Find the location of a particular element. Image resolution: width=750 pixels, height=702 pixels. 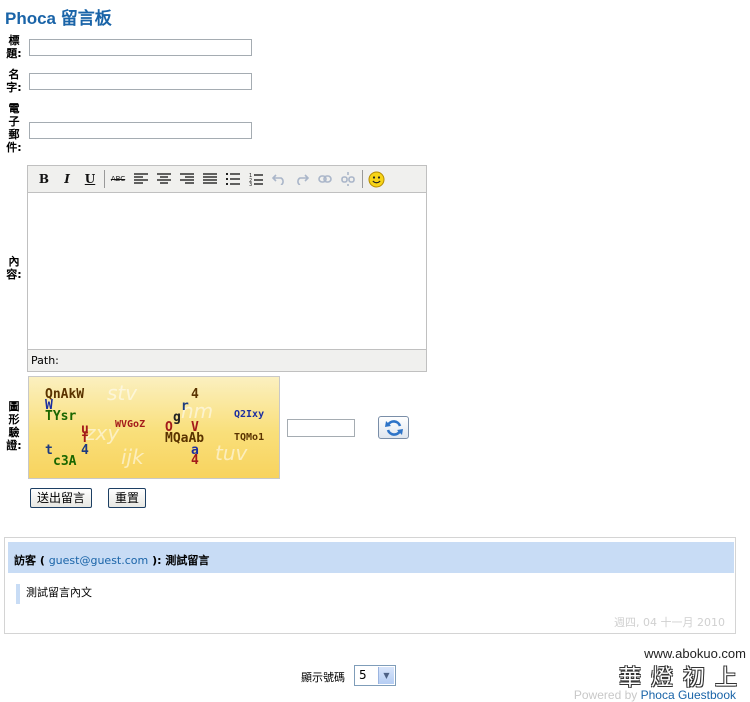

powered-by: Powered by Phoca Guestbook is located at coordinates (655, 695).